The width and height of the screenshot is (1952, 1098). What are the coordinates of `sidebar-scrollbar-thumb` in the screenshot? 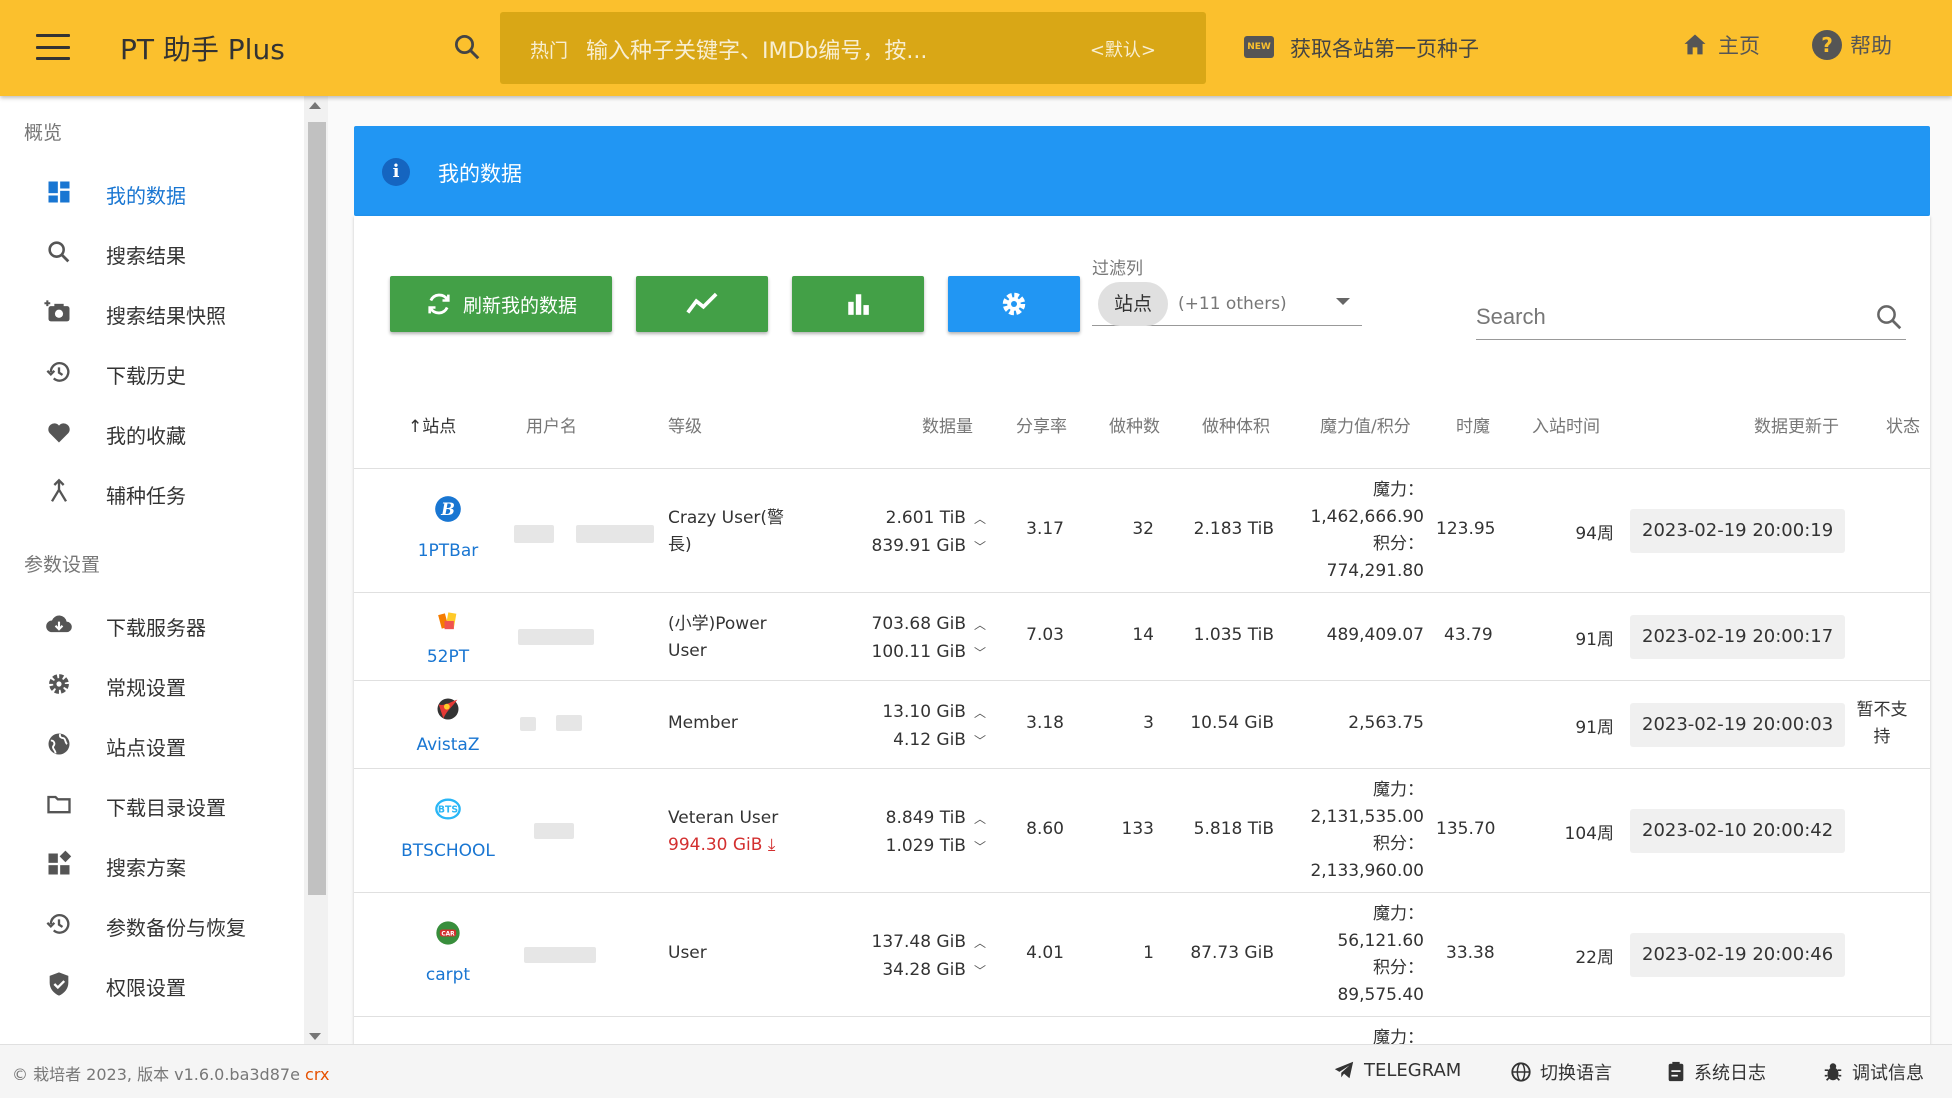 It's located at (317, 508).